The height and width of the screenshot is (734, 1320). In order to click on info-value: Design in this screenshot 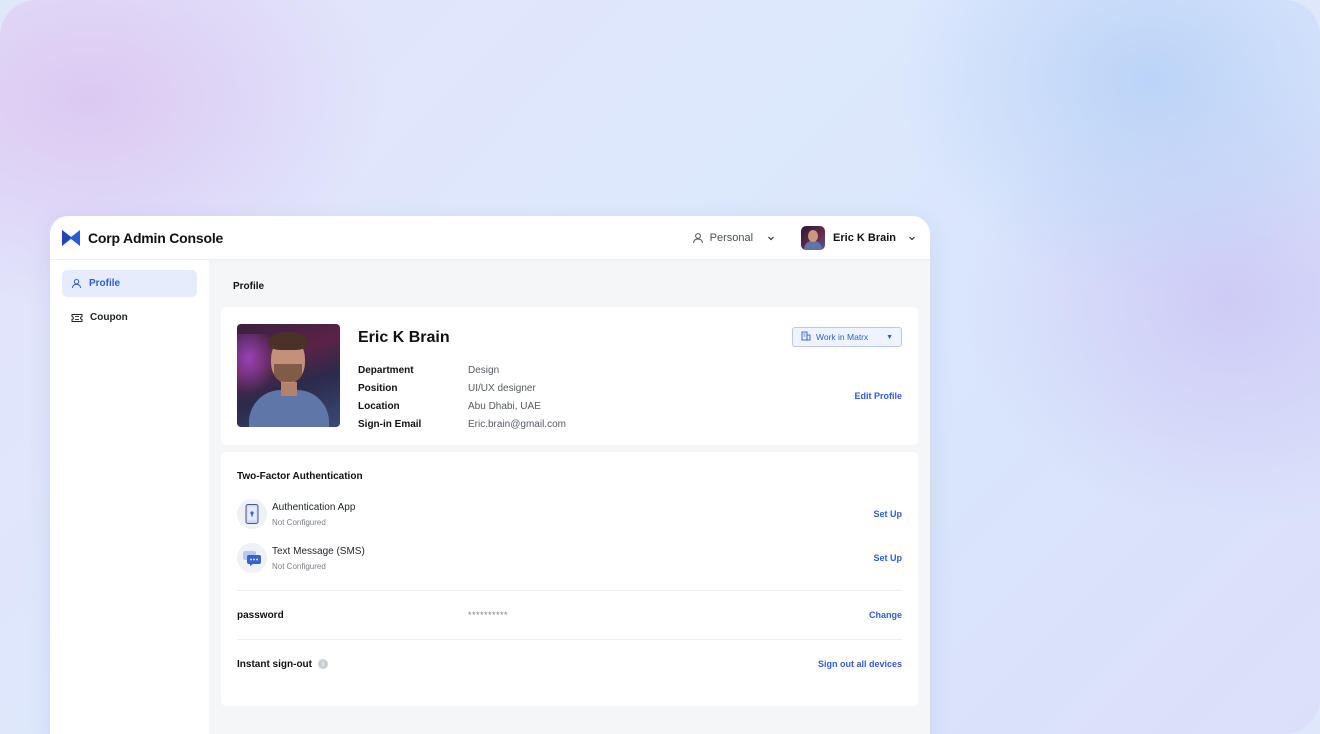, I will do `click(484, 370)`.